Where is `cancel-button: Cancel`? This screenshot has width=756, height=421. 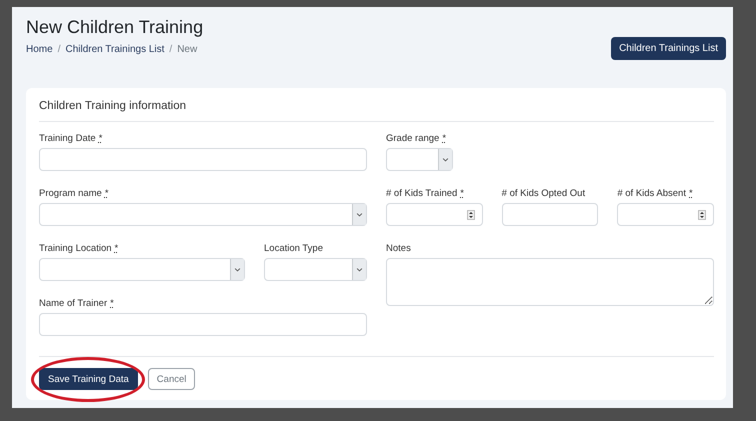
cancel-button: Cancel is located at coordinates (172, 379).